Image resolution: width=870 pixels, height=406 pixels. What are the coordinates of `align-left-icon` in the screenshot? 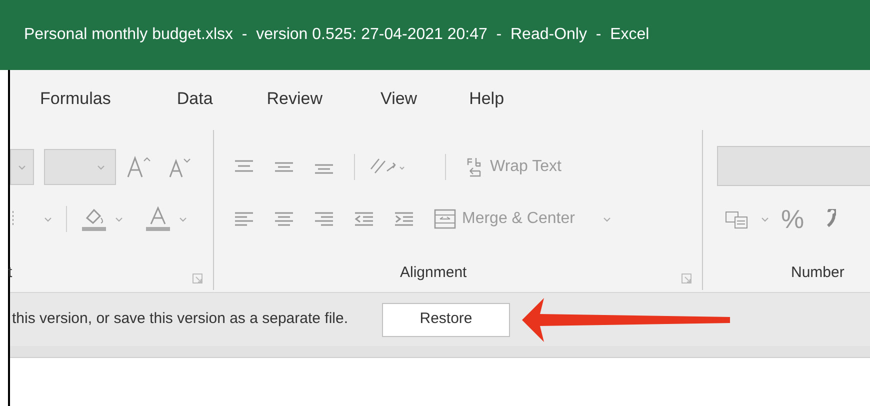 It's located at (244, 219).